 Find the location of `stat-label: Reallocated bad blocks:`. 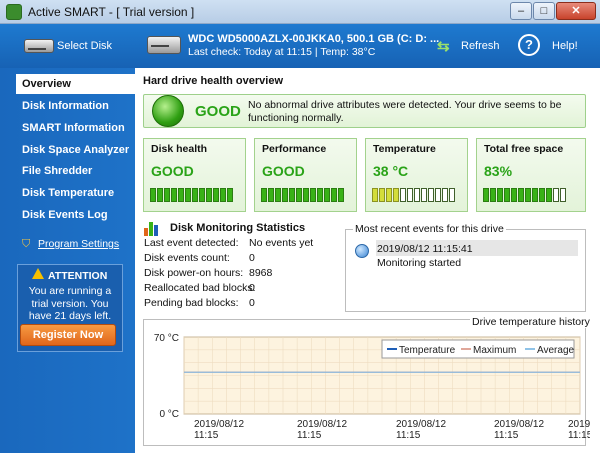

stat-label: Reallocated bad blocks: is located at coordinates (200, 288).